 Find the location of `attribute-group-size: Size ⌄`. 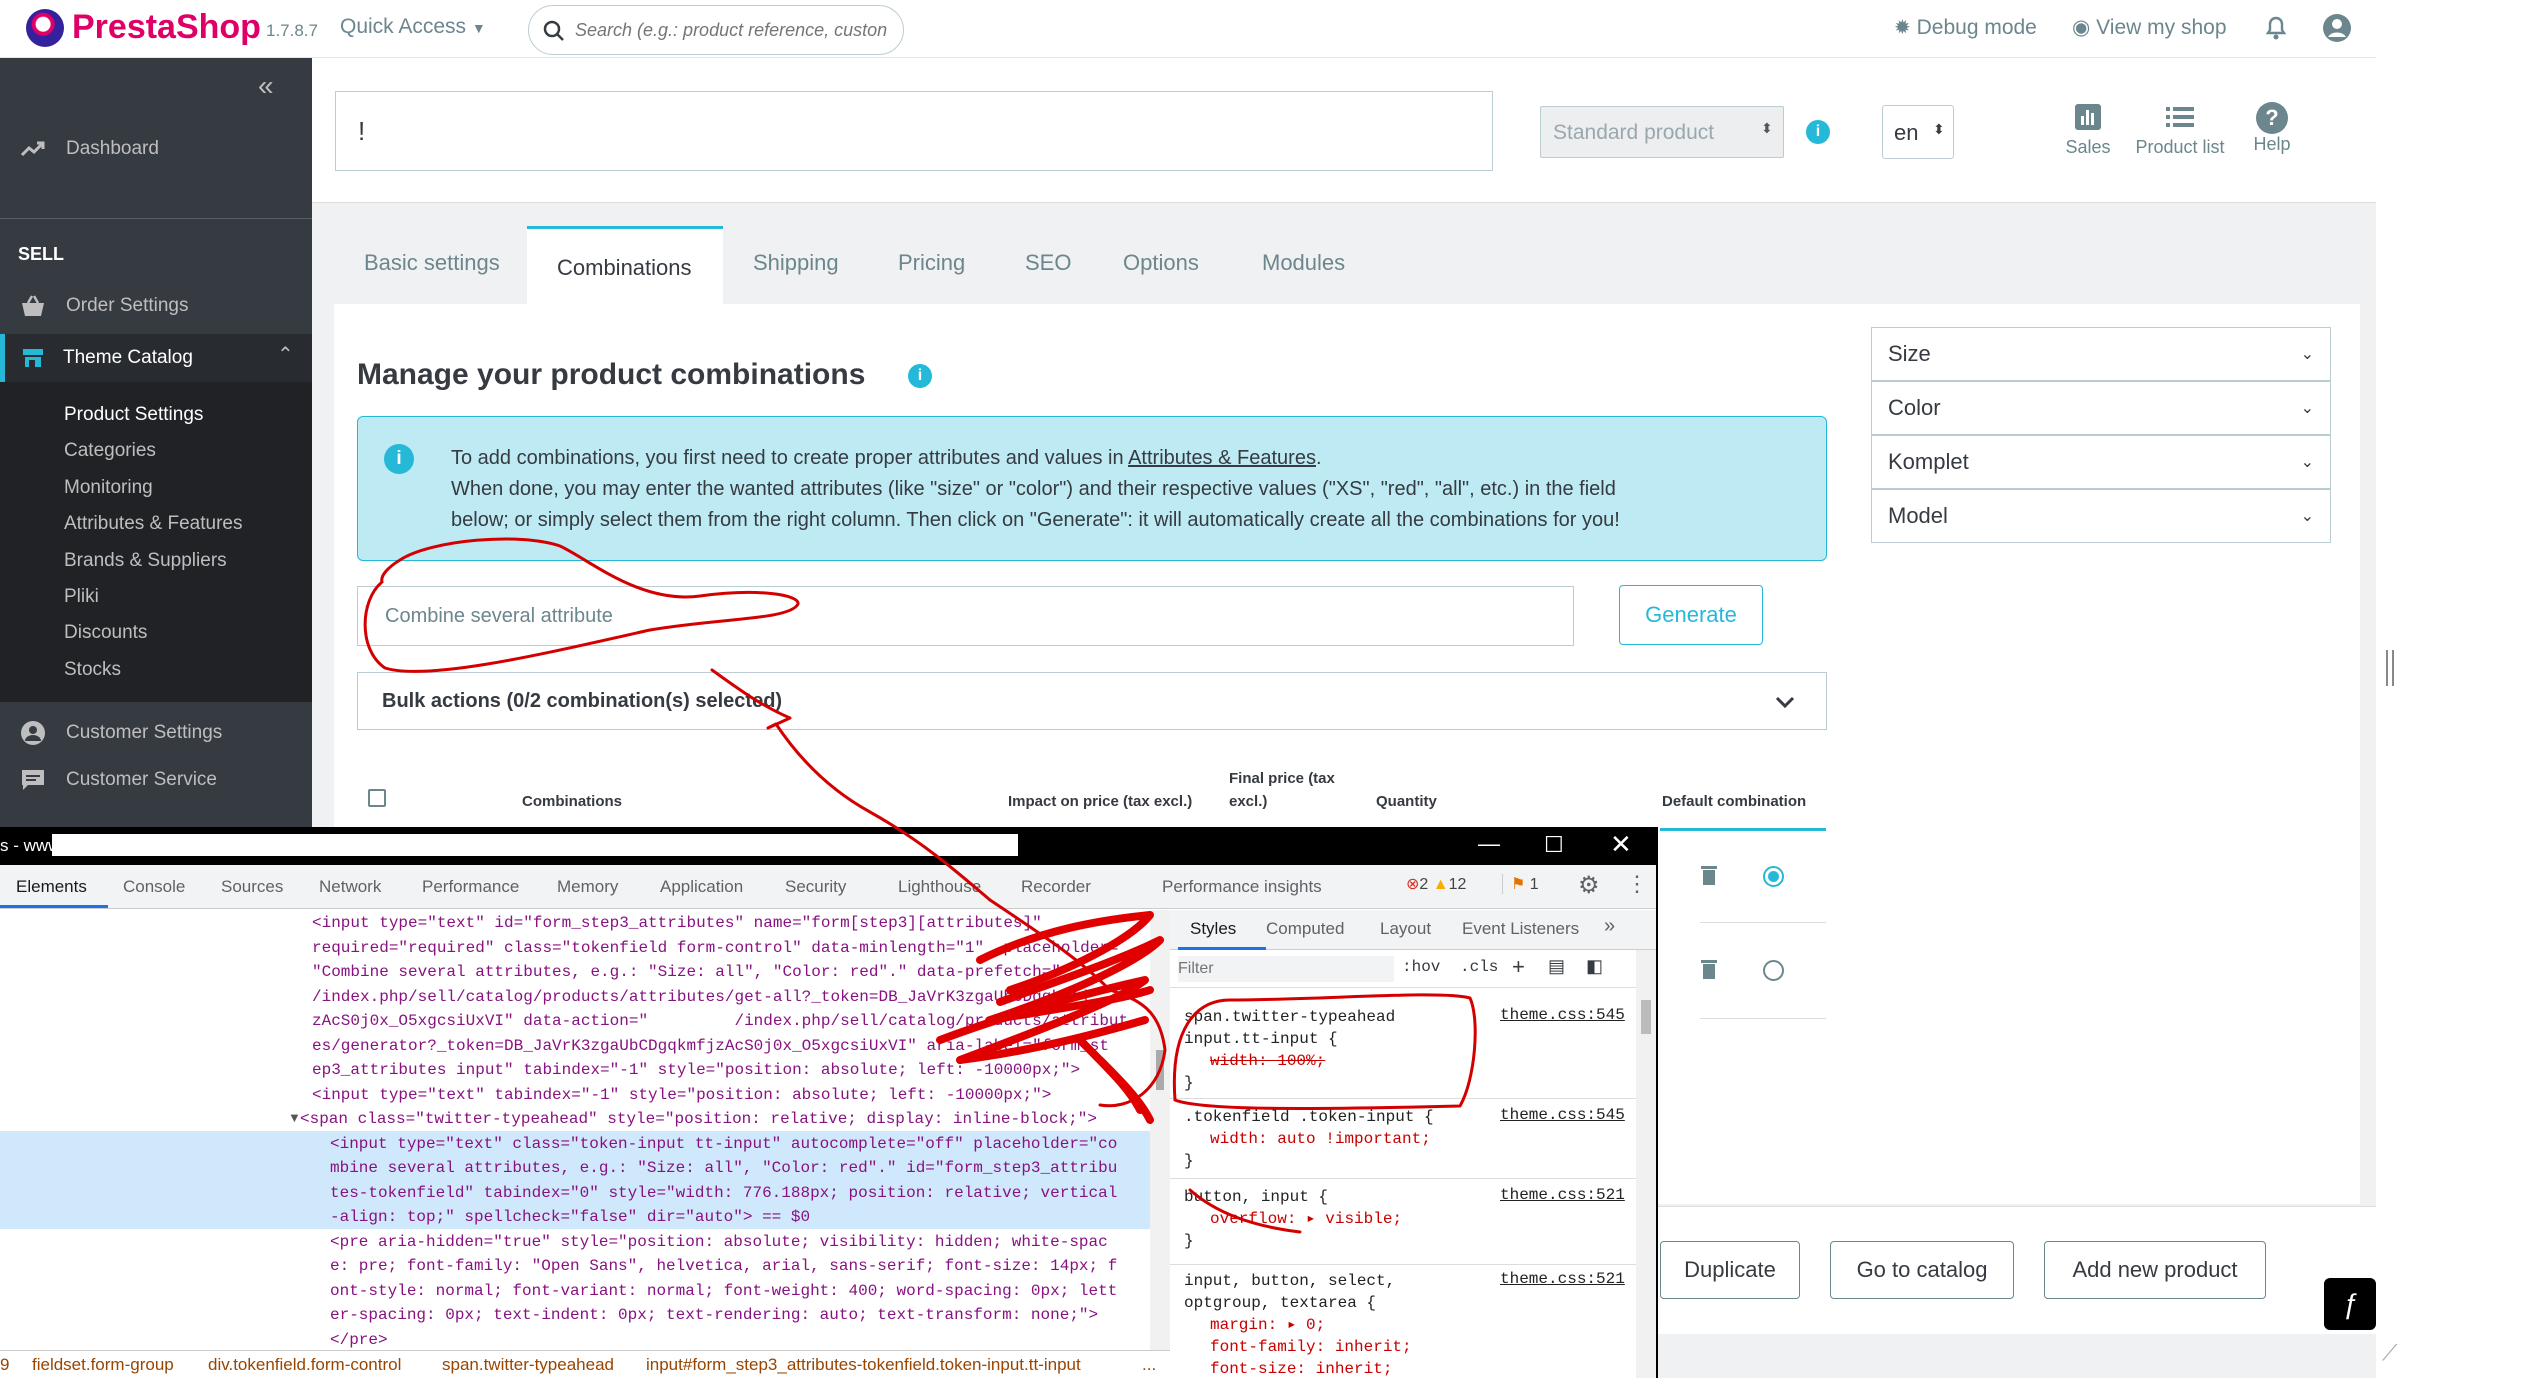

attribute-group-size: Size ⌄ is located at coordinates (2101, 354).